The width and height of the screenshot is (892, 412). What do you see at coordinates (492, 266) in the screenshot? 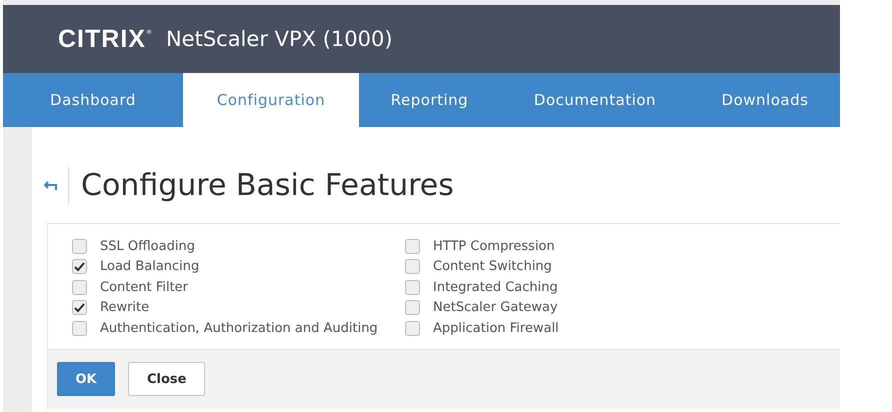
I see `checkbox-label: Content Switching` at bounding box center [492, 266].